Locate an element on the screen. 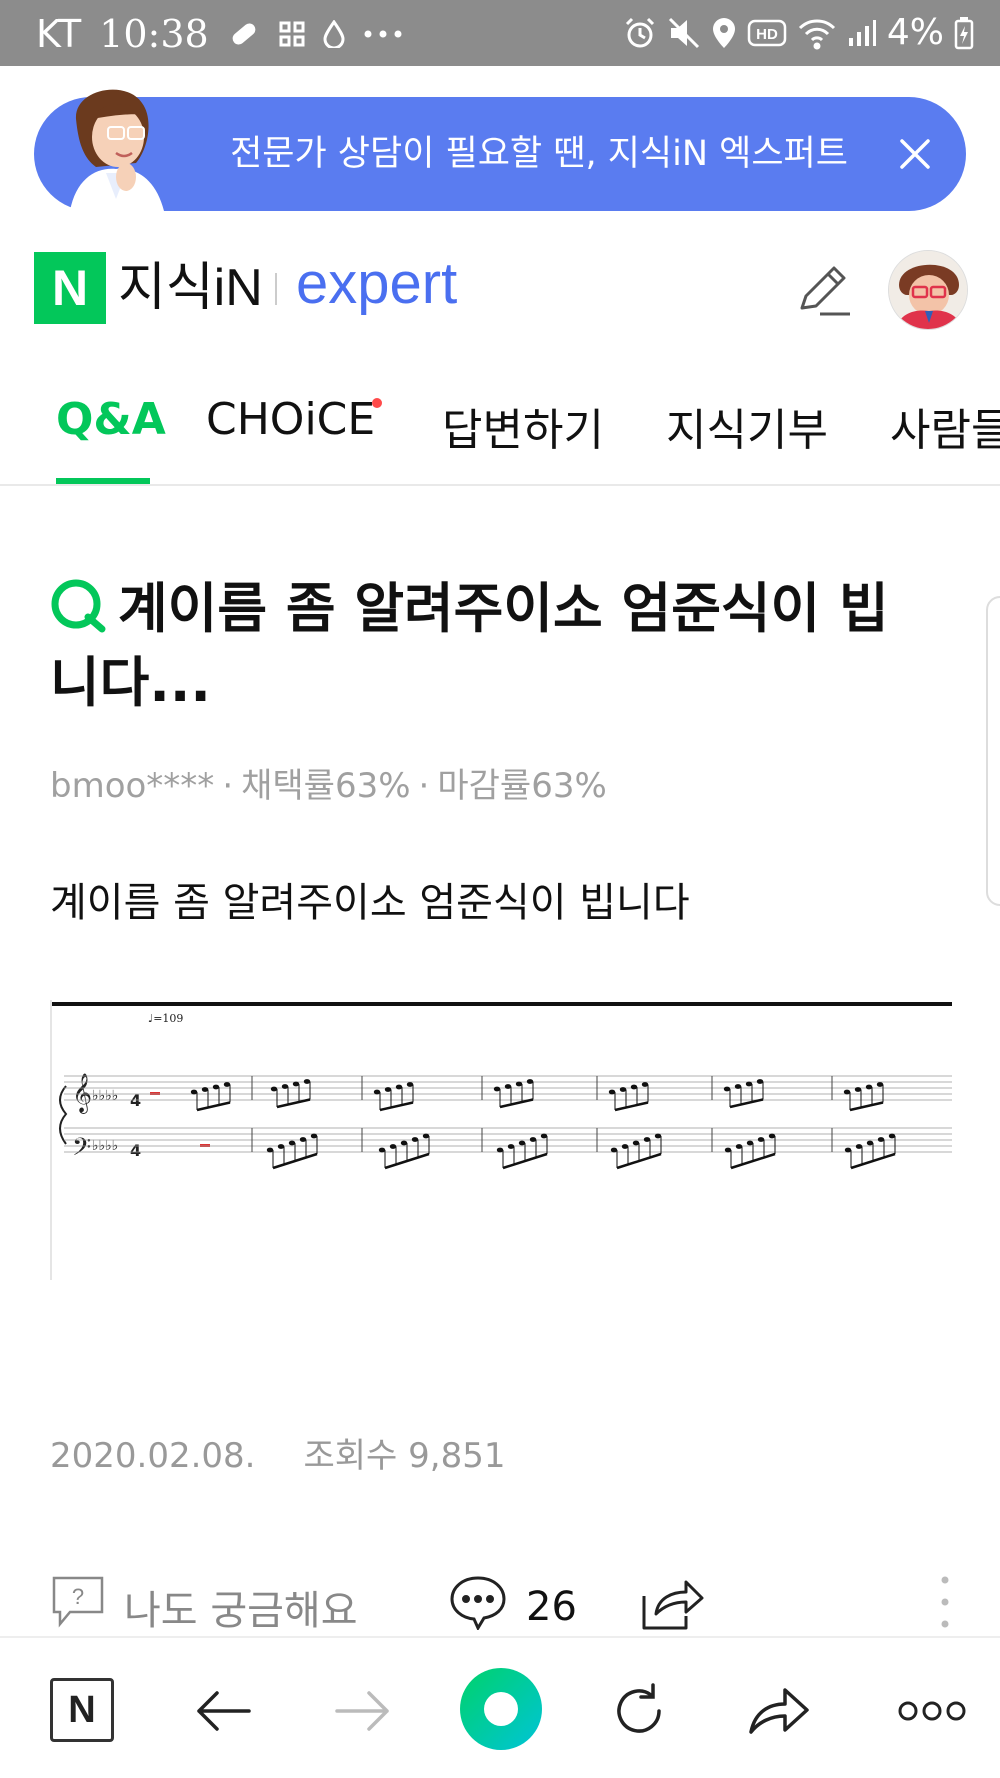  browser-bottom-bar: N is located at coordinates (500, 1707).